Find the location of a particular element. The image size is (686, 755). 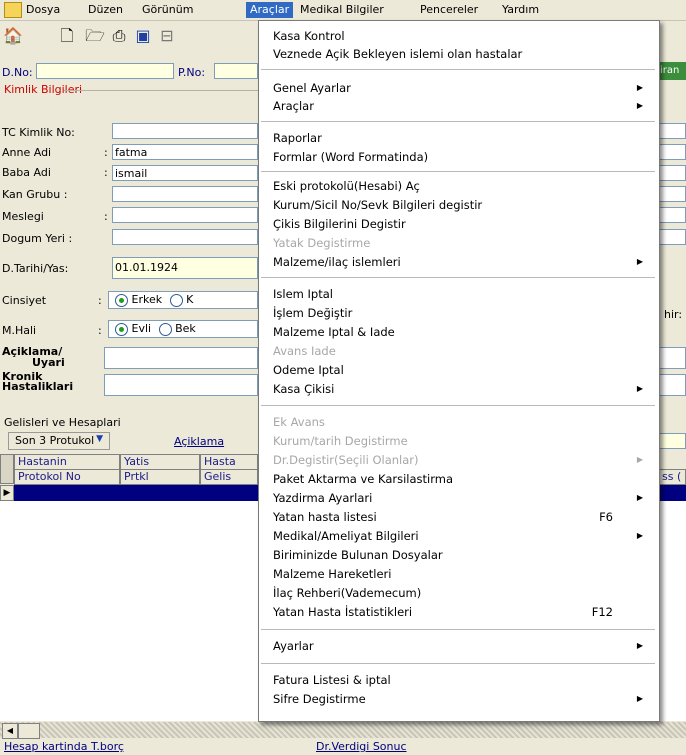

scroll-left-button: ◀ is located at coordinates (10, 731).